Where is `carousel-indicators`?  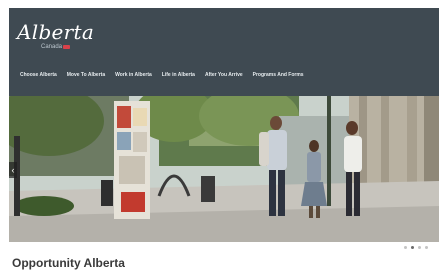
carousel-indicators is located at coordinates (416, 247).